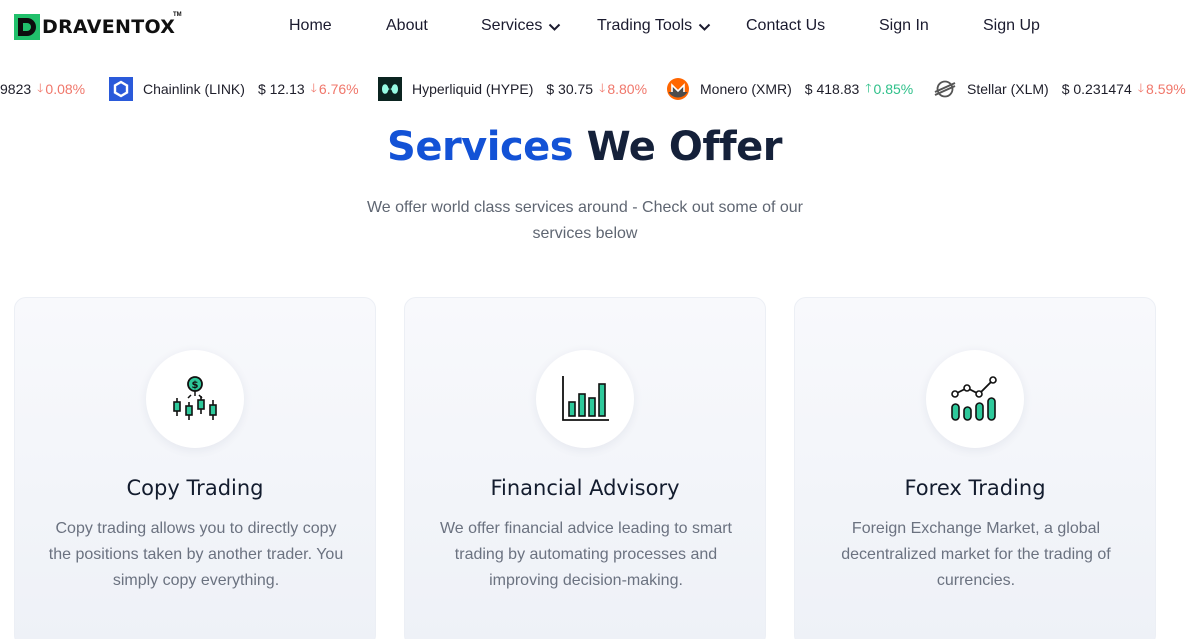  Describe the element at coordinates (585, 488) in the screenshot. I see `card-title: Financial Advisory` at that location.